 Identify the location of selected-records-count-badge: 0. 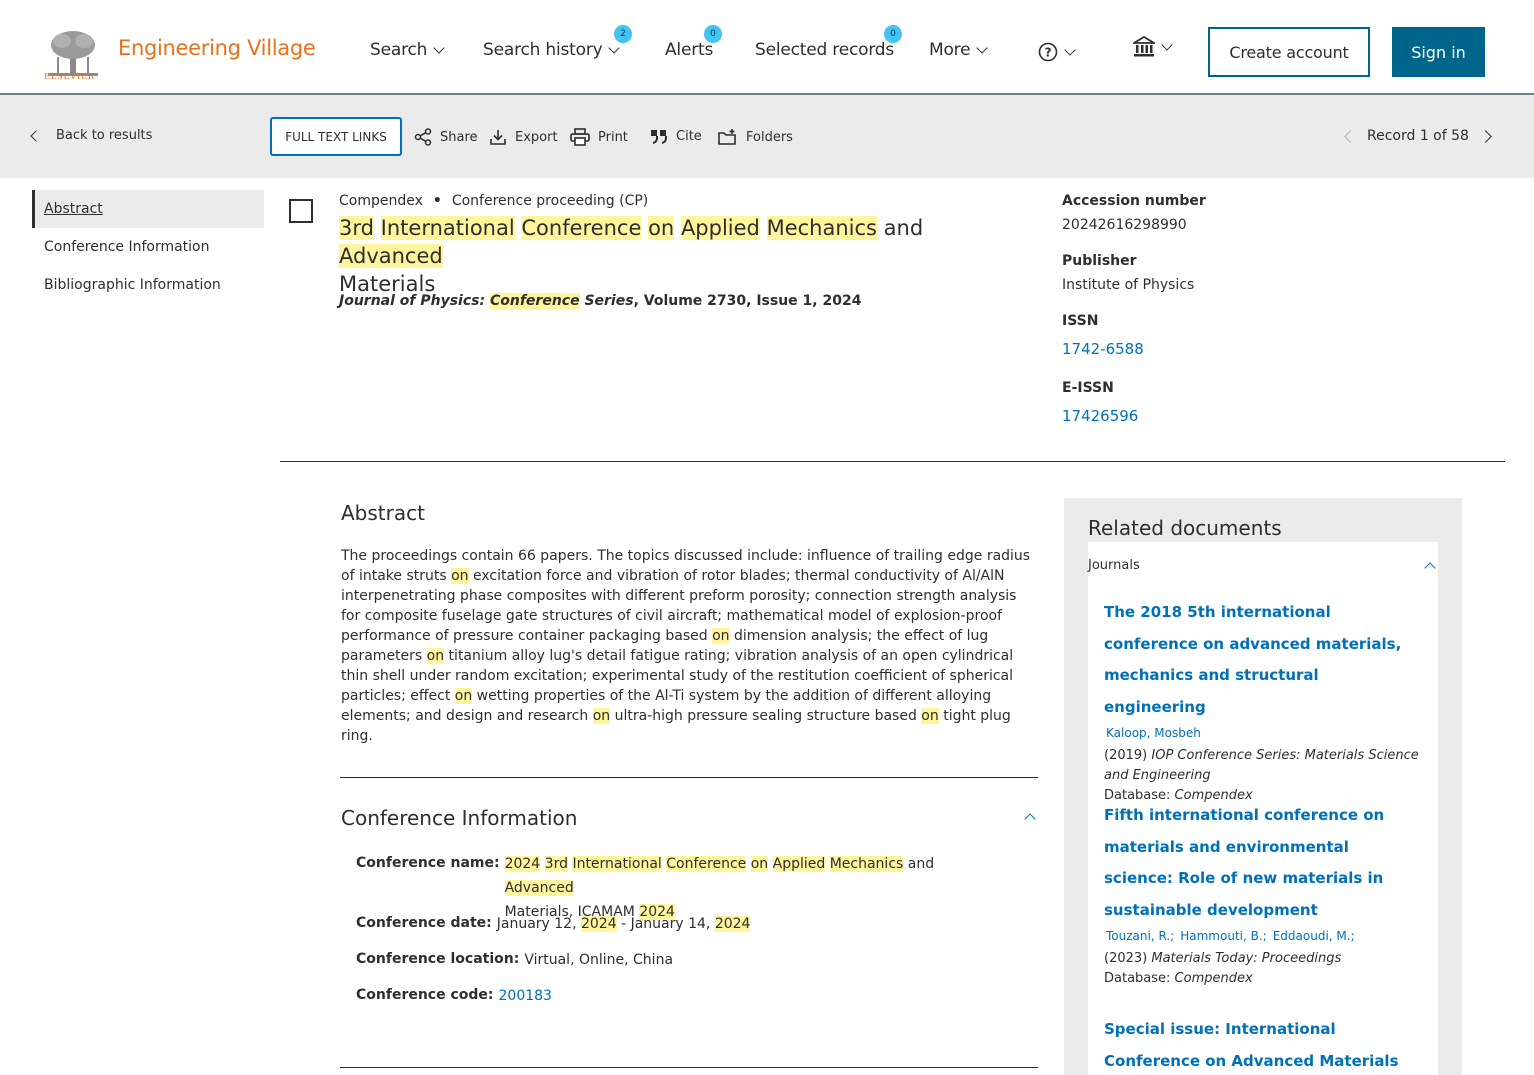
(893, 34).